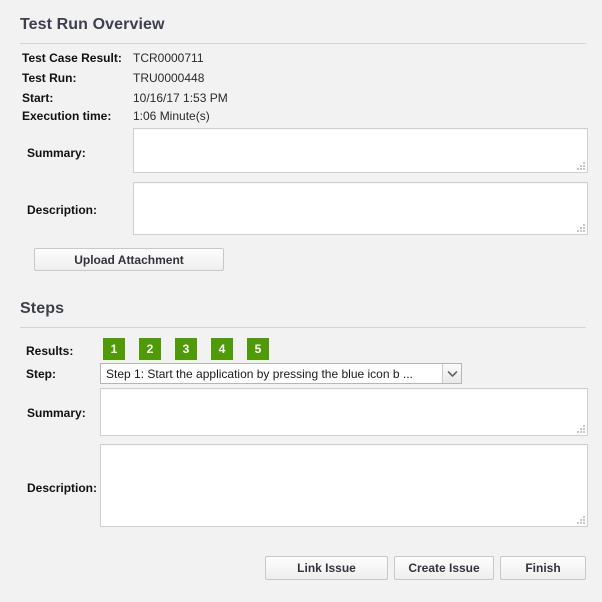 Image resolution: width=602 pixels, height=602 pixels. Describe the element at coordinates (92, 24) in the screenshot. I see `page-title: Test Run Overview` at that location.